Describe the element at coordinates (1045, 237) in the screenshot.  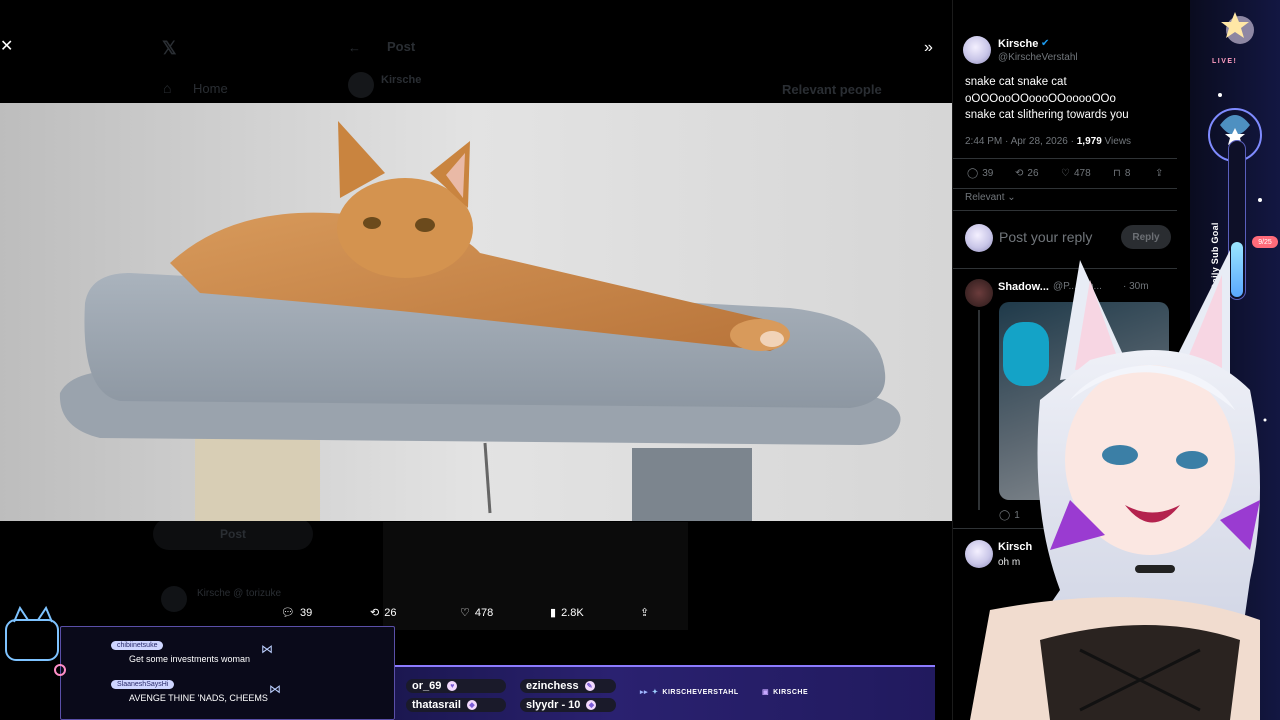
I see `reply-input: Post your reply` at that location.